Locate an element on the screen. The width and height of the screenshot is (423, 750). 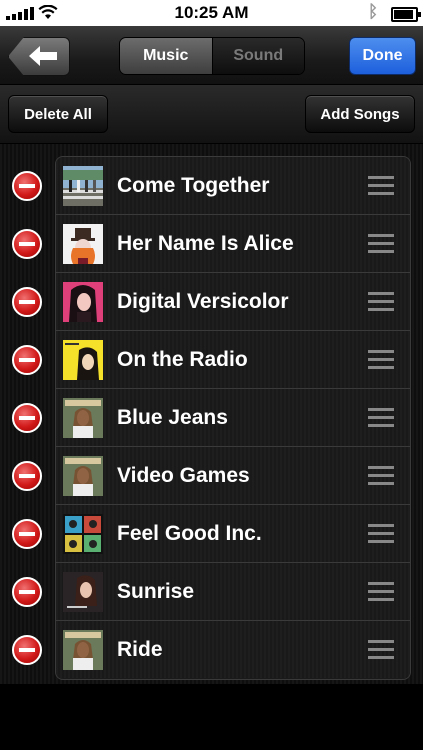
music-sound-segmented-control: Music Sound is located at coordinates (212, 56).